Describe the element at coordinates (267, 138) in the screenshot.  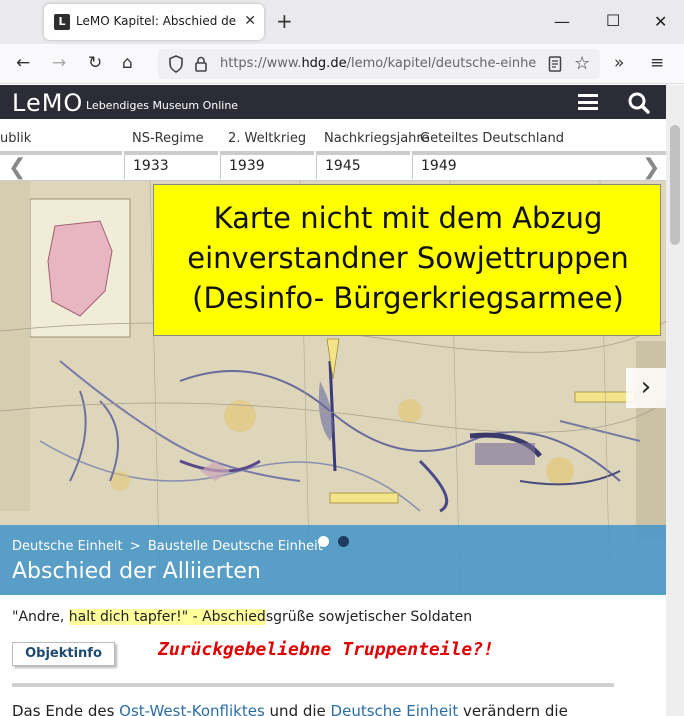
I see `timeline-era: 2. Weltkrieg` at that location.